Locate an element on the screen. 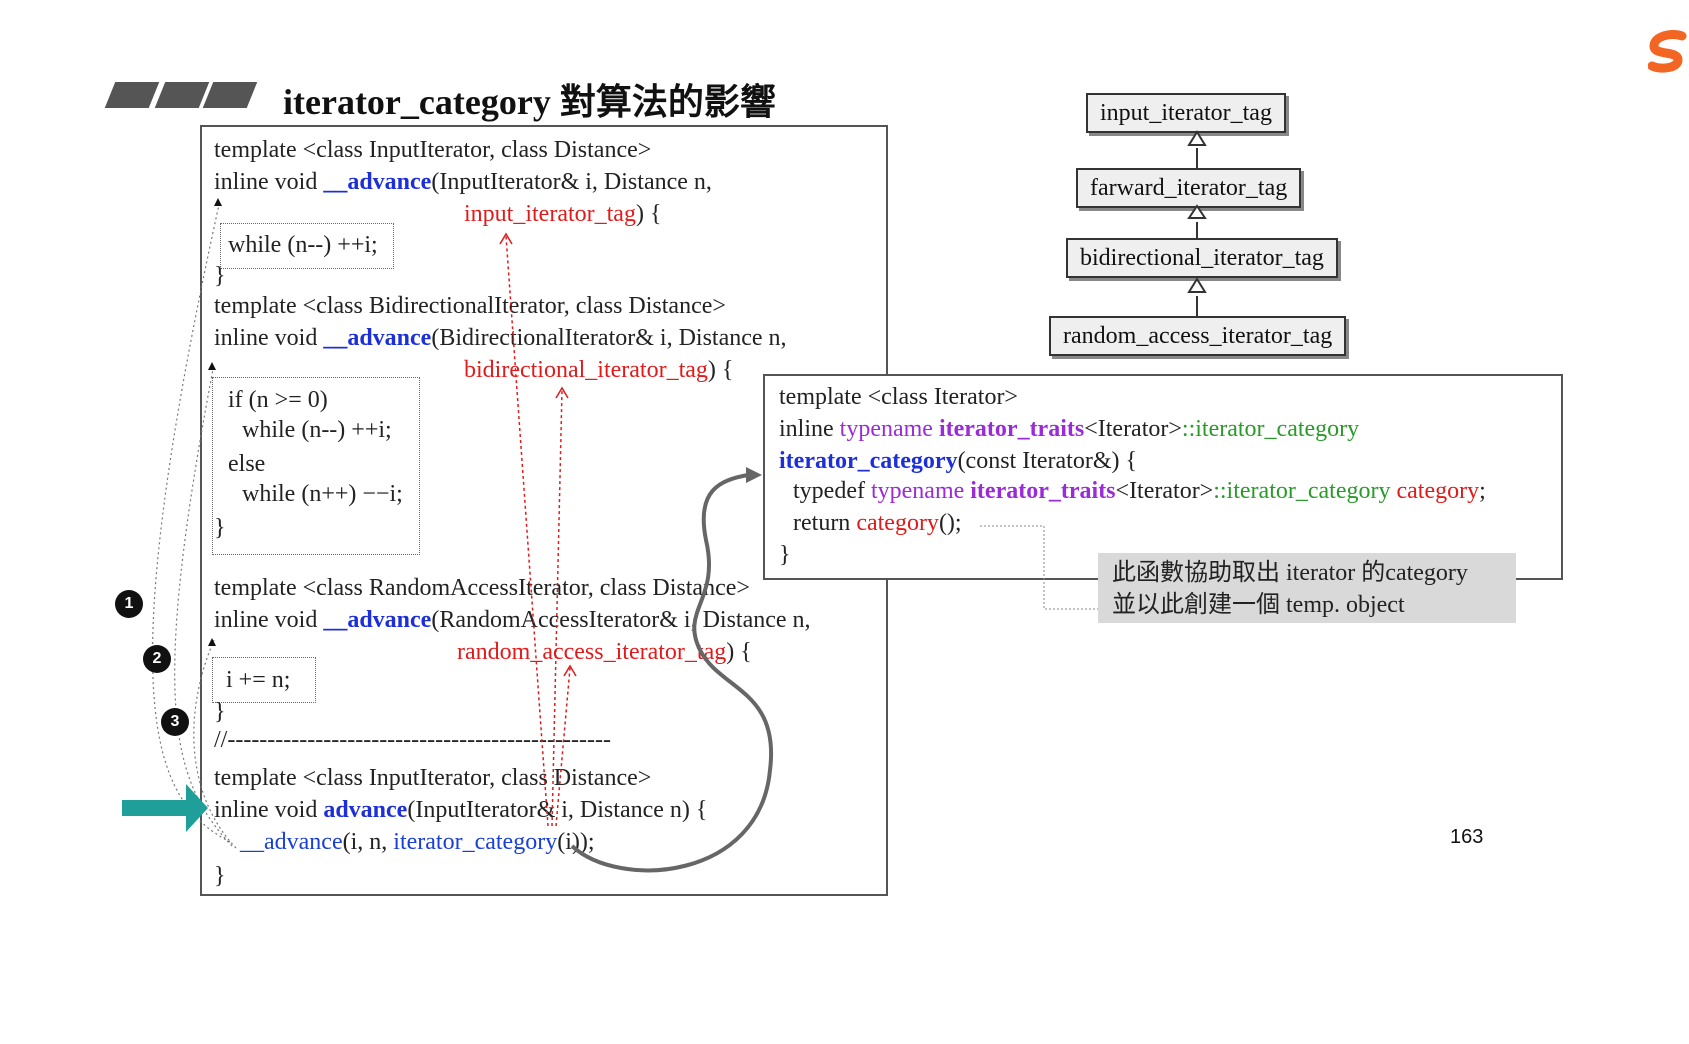  note-connector is located at coordinates (1039, 567).